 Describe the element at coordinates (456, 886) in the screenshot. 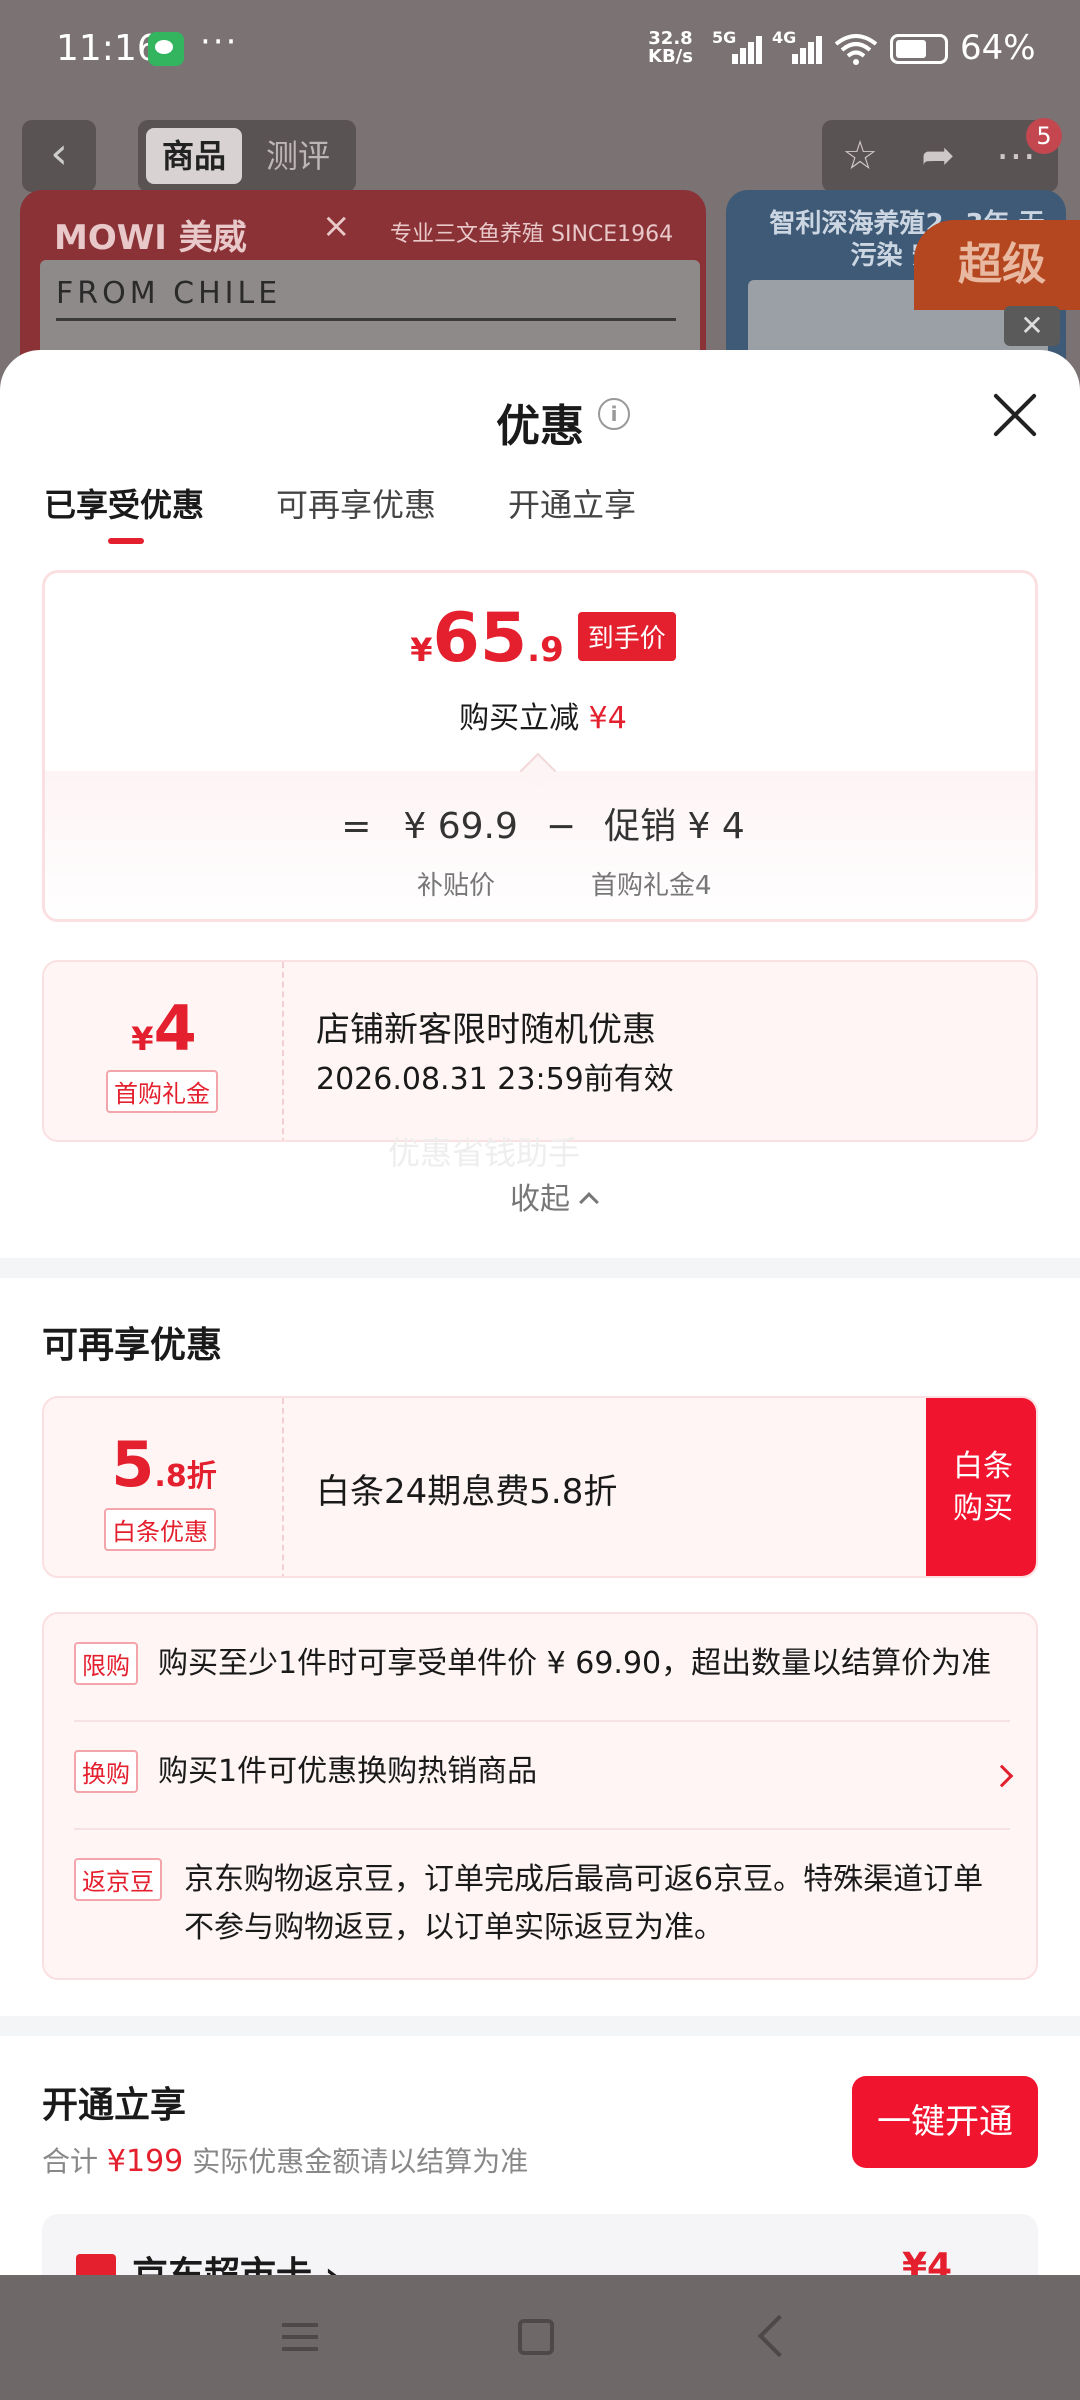

I see `formula-base-label: 补贴价` at that location.